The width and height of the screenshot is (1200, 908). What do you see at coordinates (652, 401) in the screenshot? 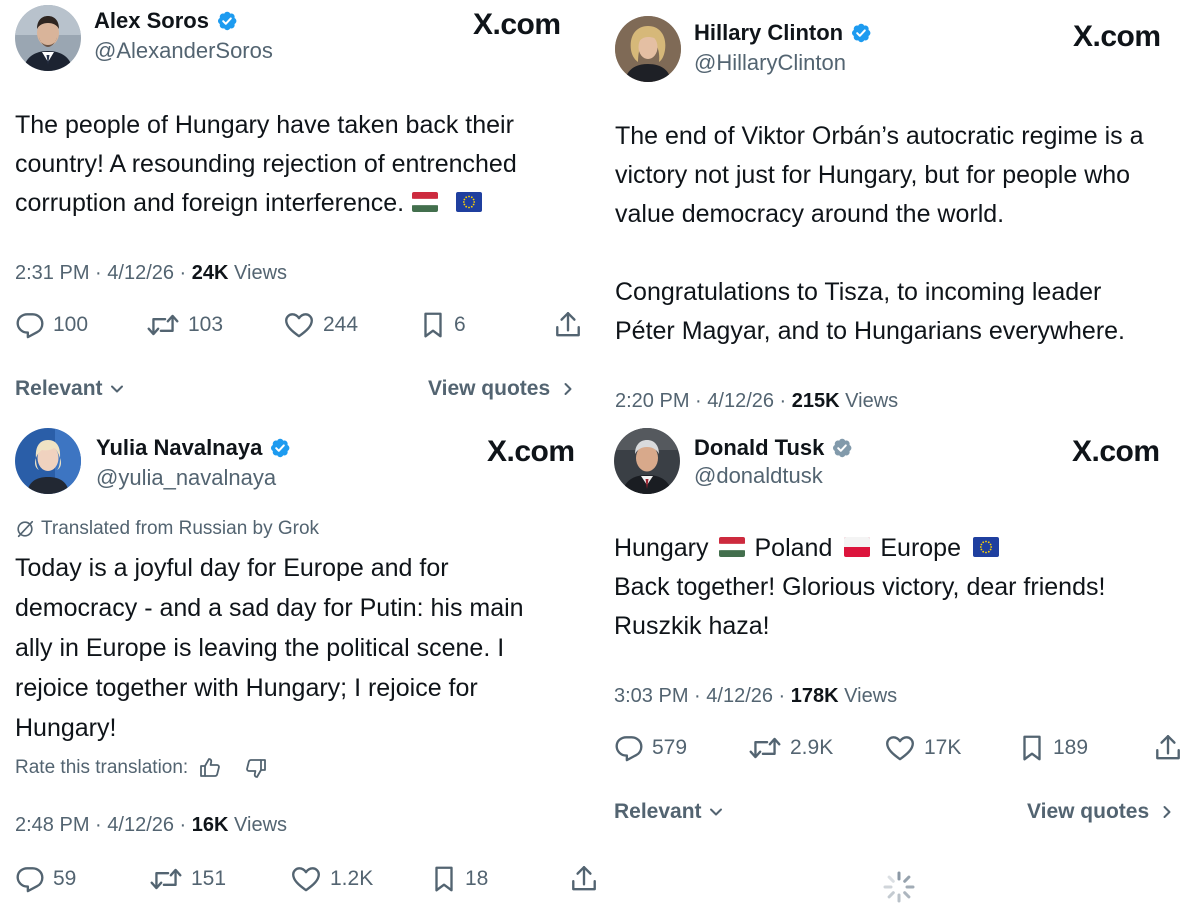
I see `timestamp: 2:20 PM` at bounding box center [652, 401].